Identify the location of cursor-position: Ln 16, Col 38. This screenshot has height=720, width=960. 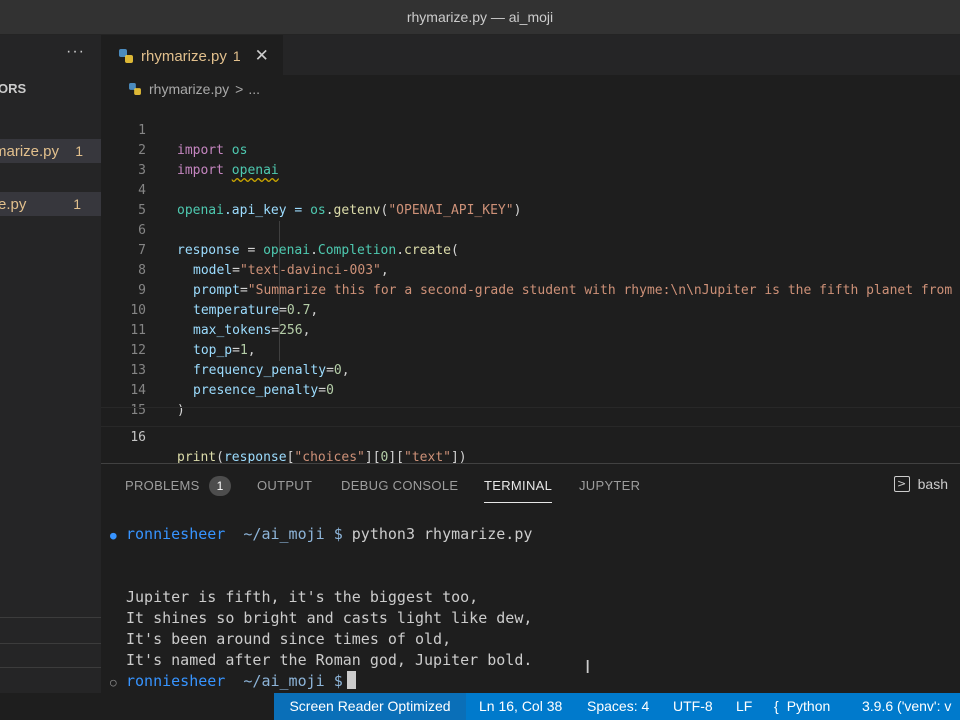
(520, 706).